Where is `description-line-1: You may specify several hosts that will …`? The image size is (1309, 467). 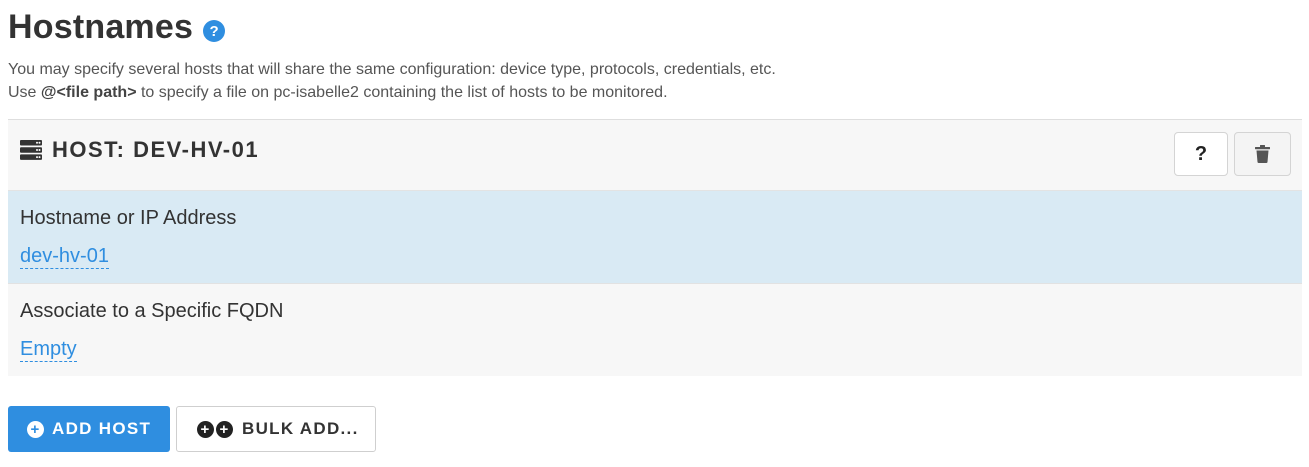 description-line-1: You may specify several hosts that will … is located at coordinates (392, 69).